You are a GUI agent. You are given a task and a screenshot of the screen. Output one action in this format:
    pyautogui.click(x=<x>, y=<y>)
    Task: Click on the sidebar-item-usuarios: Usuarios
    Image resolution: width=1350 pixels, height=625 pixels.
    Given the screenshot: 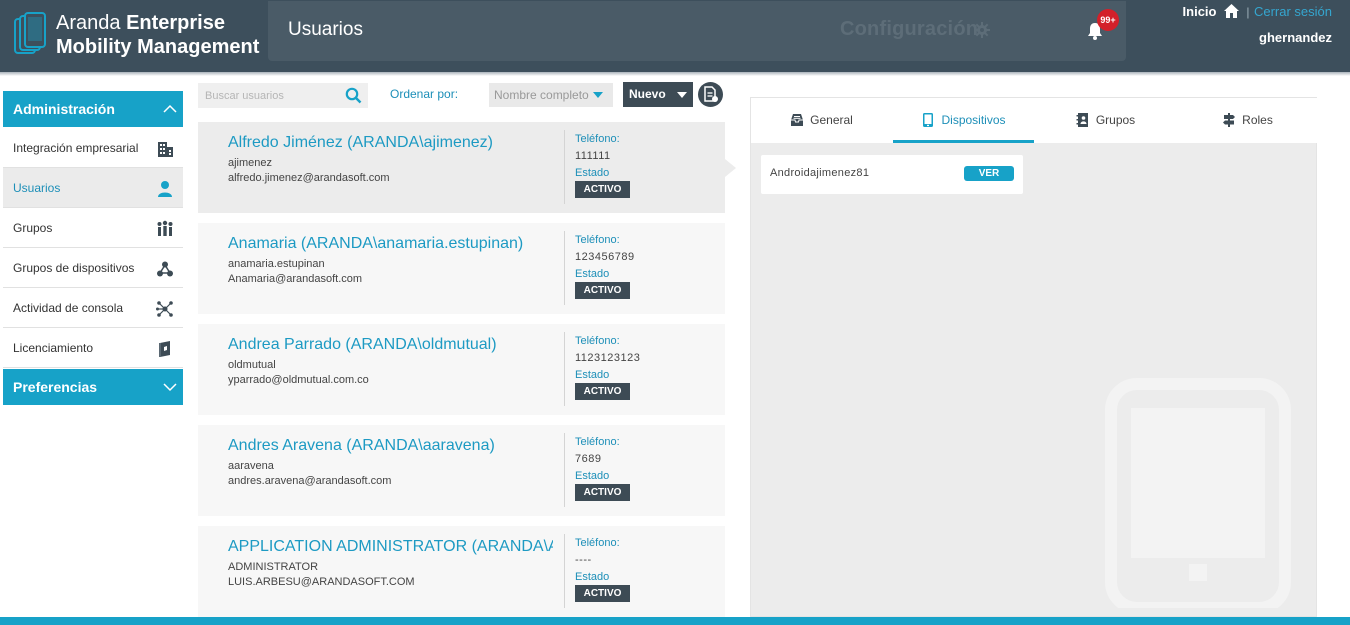 What is the action you would take?
    pyautogui.click(x=93, y=188)
    